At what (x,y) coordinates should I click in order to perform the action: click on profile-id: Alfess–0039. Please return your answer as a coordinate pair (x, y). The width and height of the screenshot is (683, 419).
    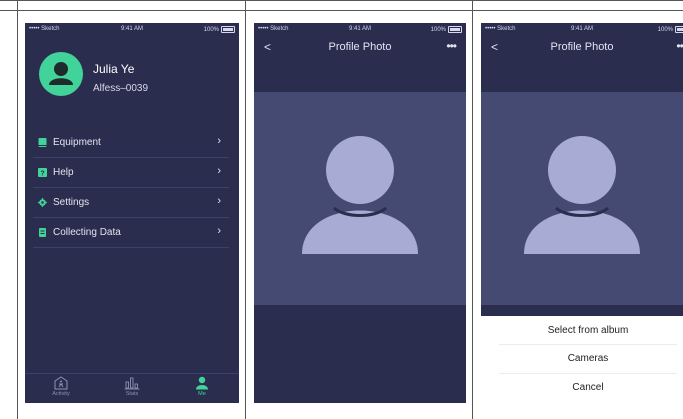
    Looking at the image, I should click on (121, 88).